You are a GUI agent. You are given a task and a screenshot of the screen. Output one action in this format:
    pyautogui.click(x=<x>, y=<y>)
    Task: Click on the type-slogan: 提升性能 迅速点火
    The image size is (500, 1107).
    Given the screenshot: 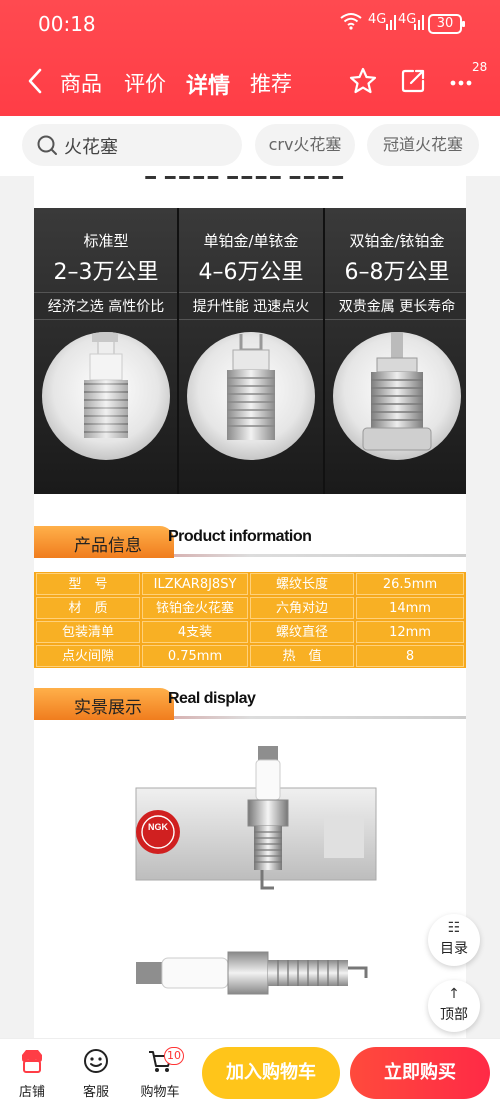 What is the action you would take?
    pyautogui.click(x=251, y=306)
    